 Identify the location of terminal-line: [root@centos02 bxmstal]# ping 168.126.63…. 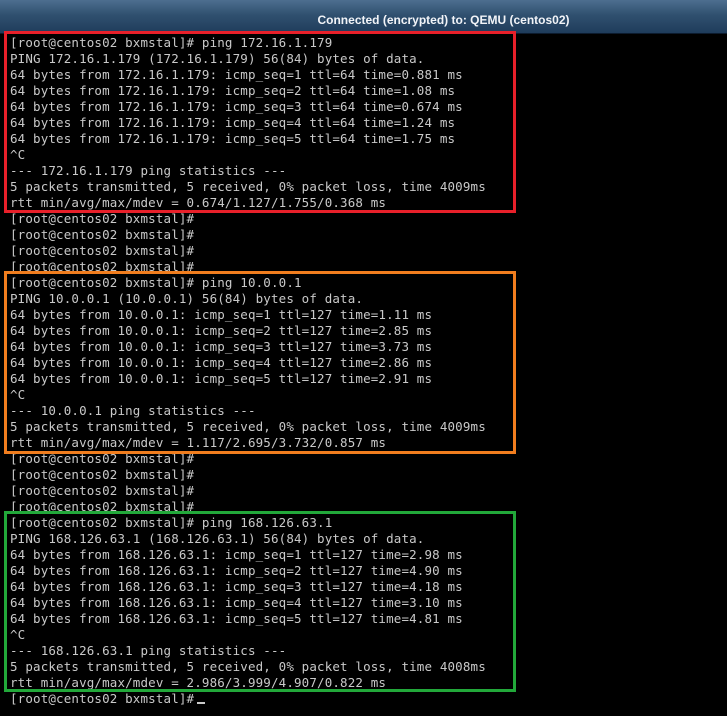
(248, 523).